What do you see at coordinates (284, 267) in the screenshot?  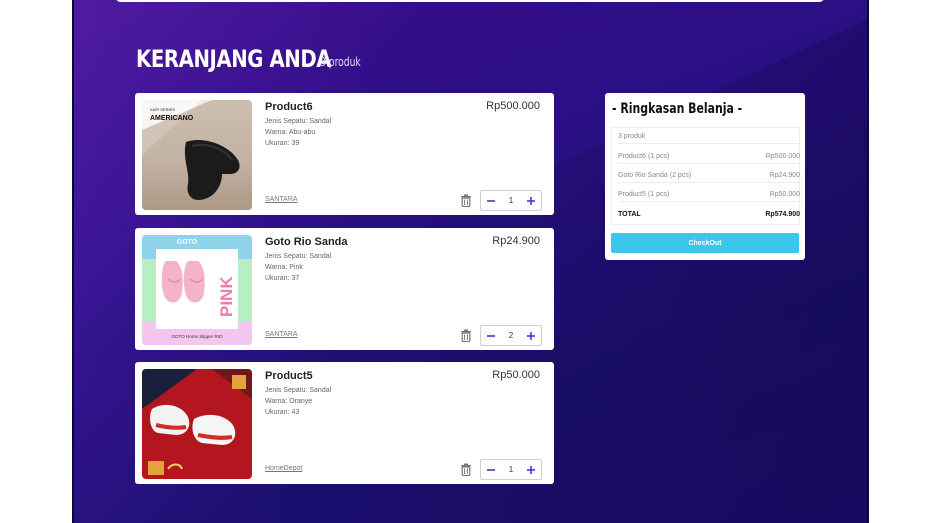 I see `shoe-color: Warna: Pink` at bounding box center [284, 267].